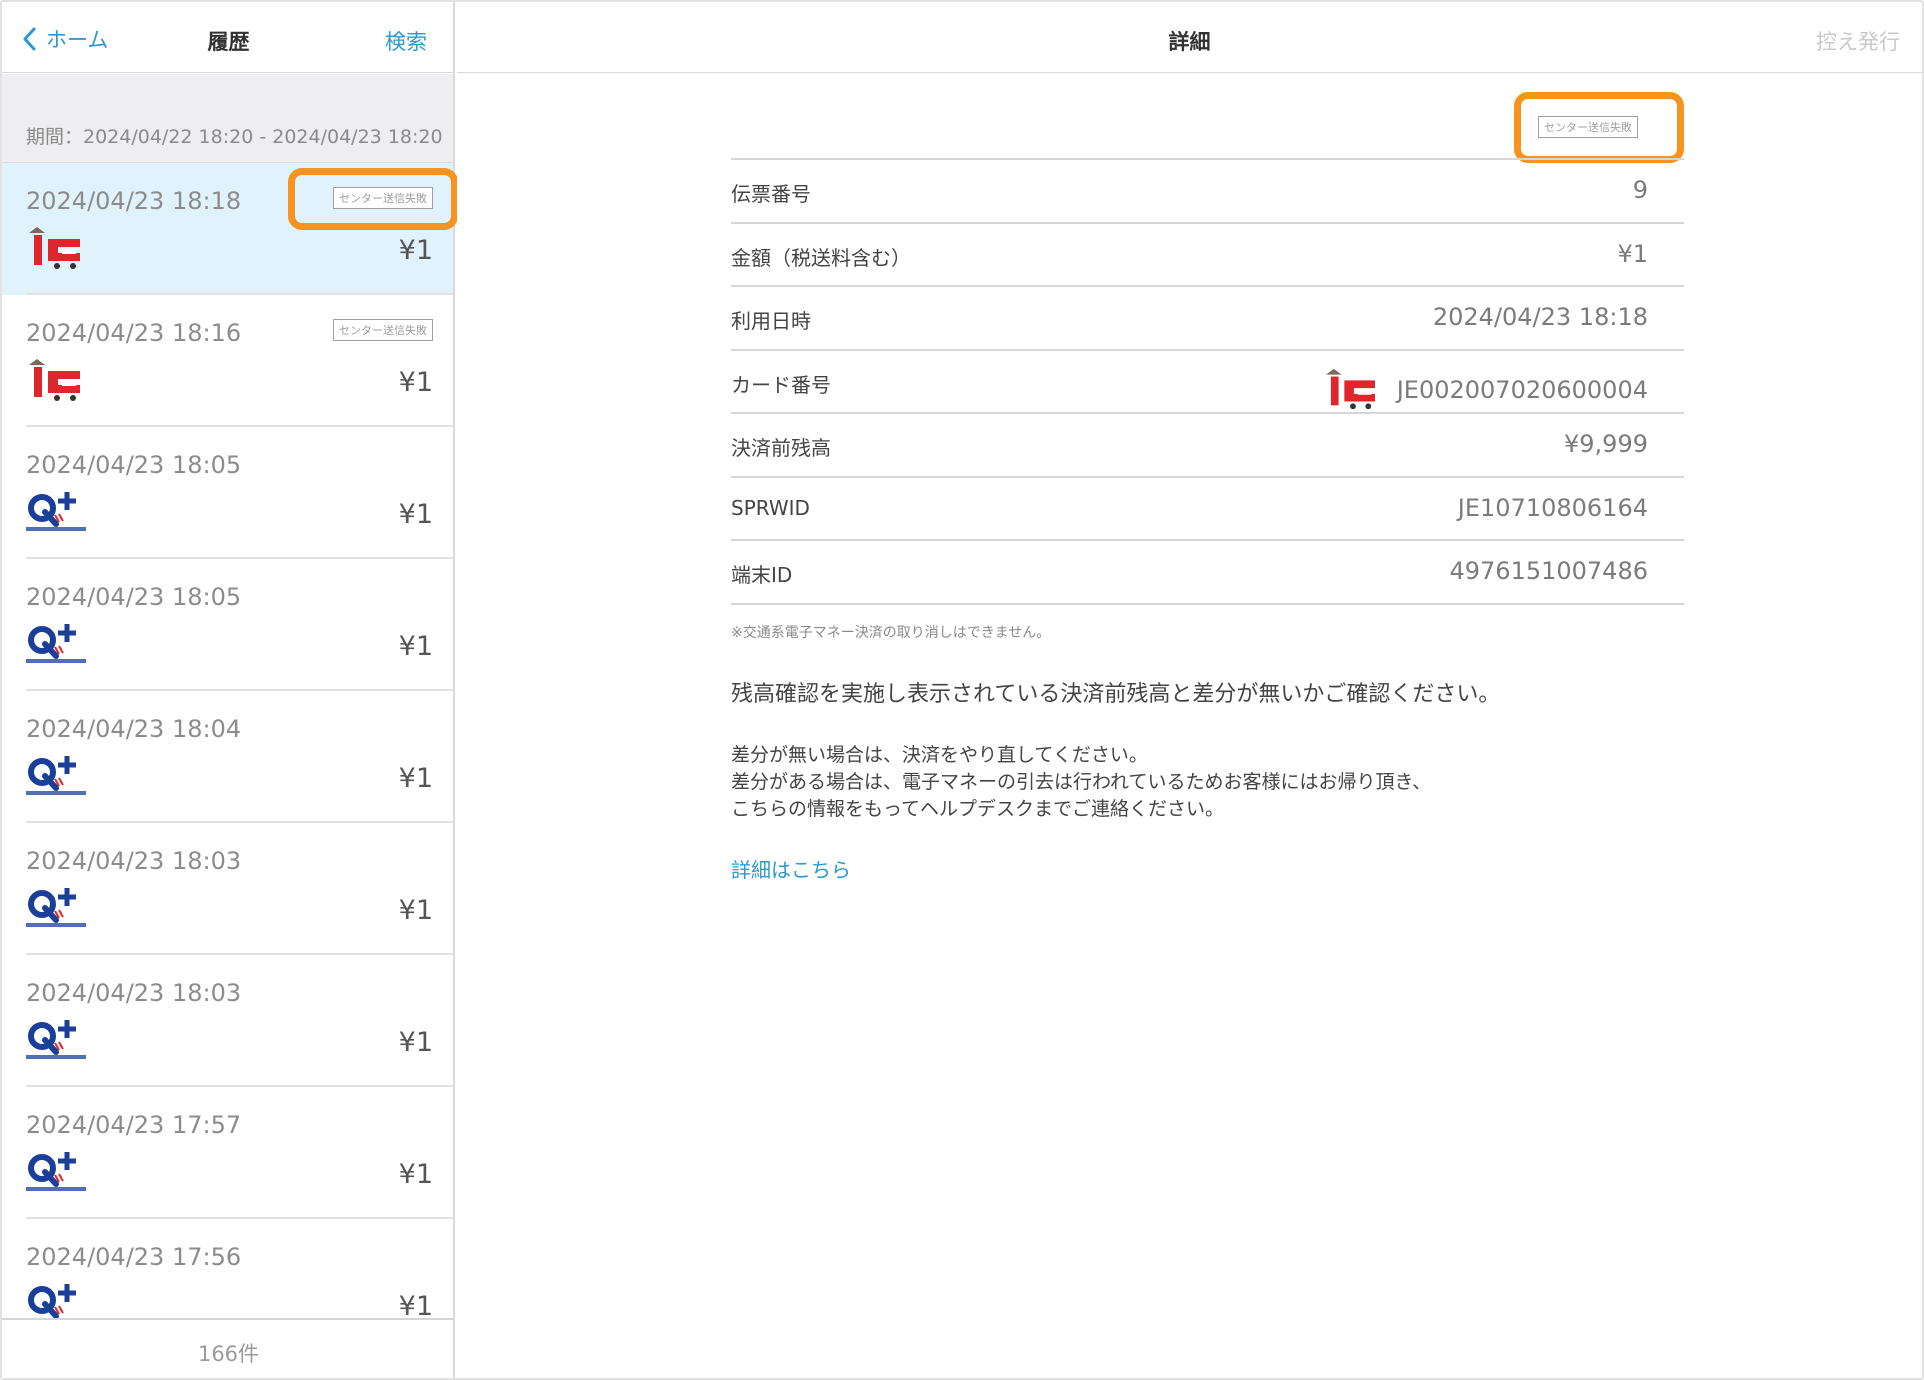  Describe the element at coordinates (791, 868) in the screenshot. I see `details-link: 詳細はこちら` at that location.